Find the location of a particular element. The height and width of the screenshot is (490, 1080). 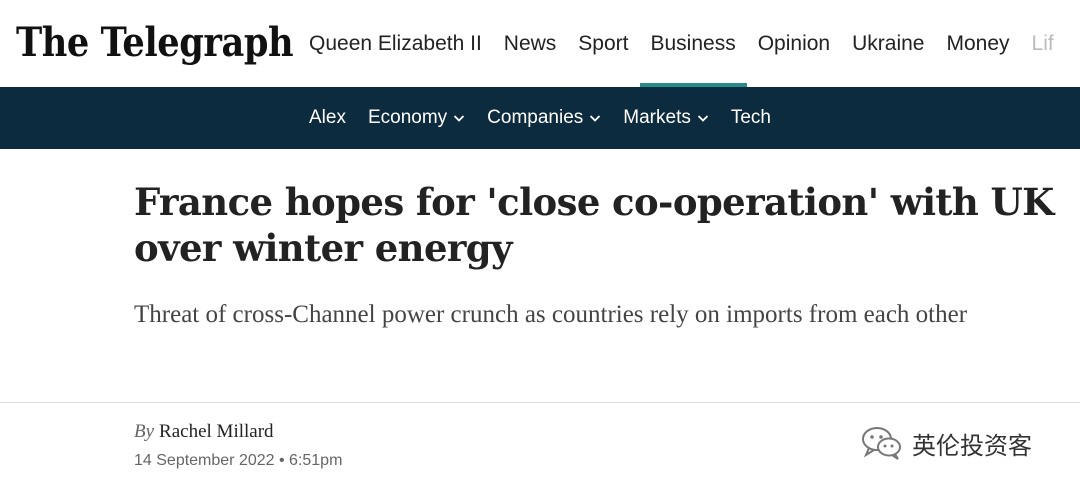

subnav-label: Alex is located at coordinates (327, 117).